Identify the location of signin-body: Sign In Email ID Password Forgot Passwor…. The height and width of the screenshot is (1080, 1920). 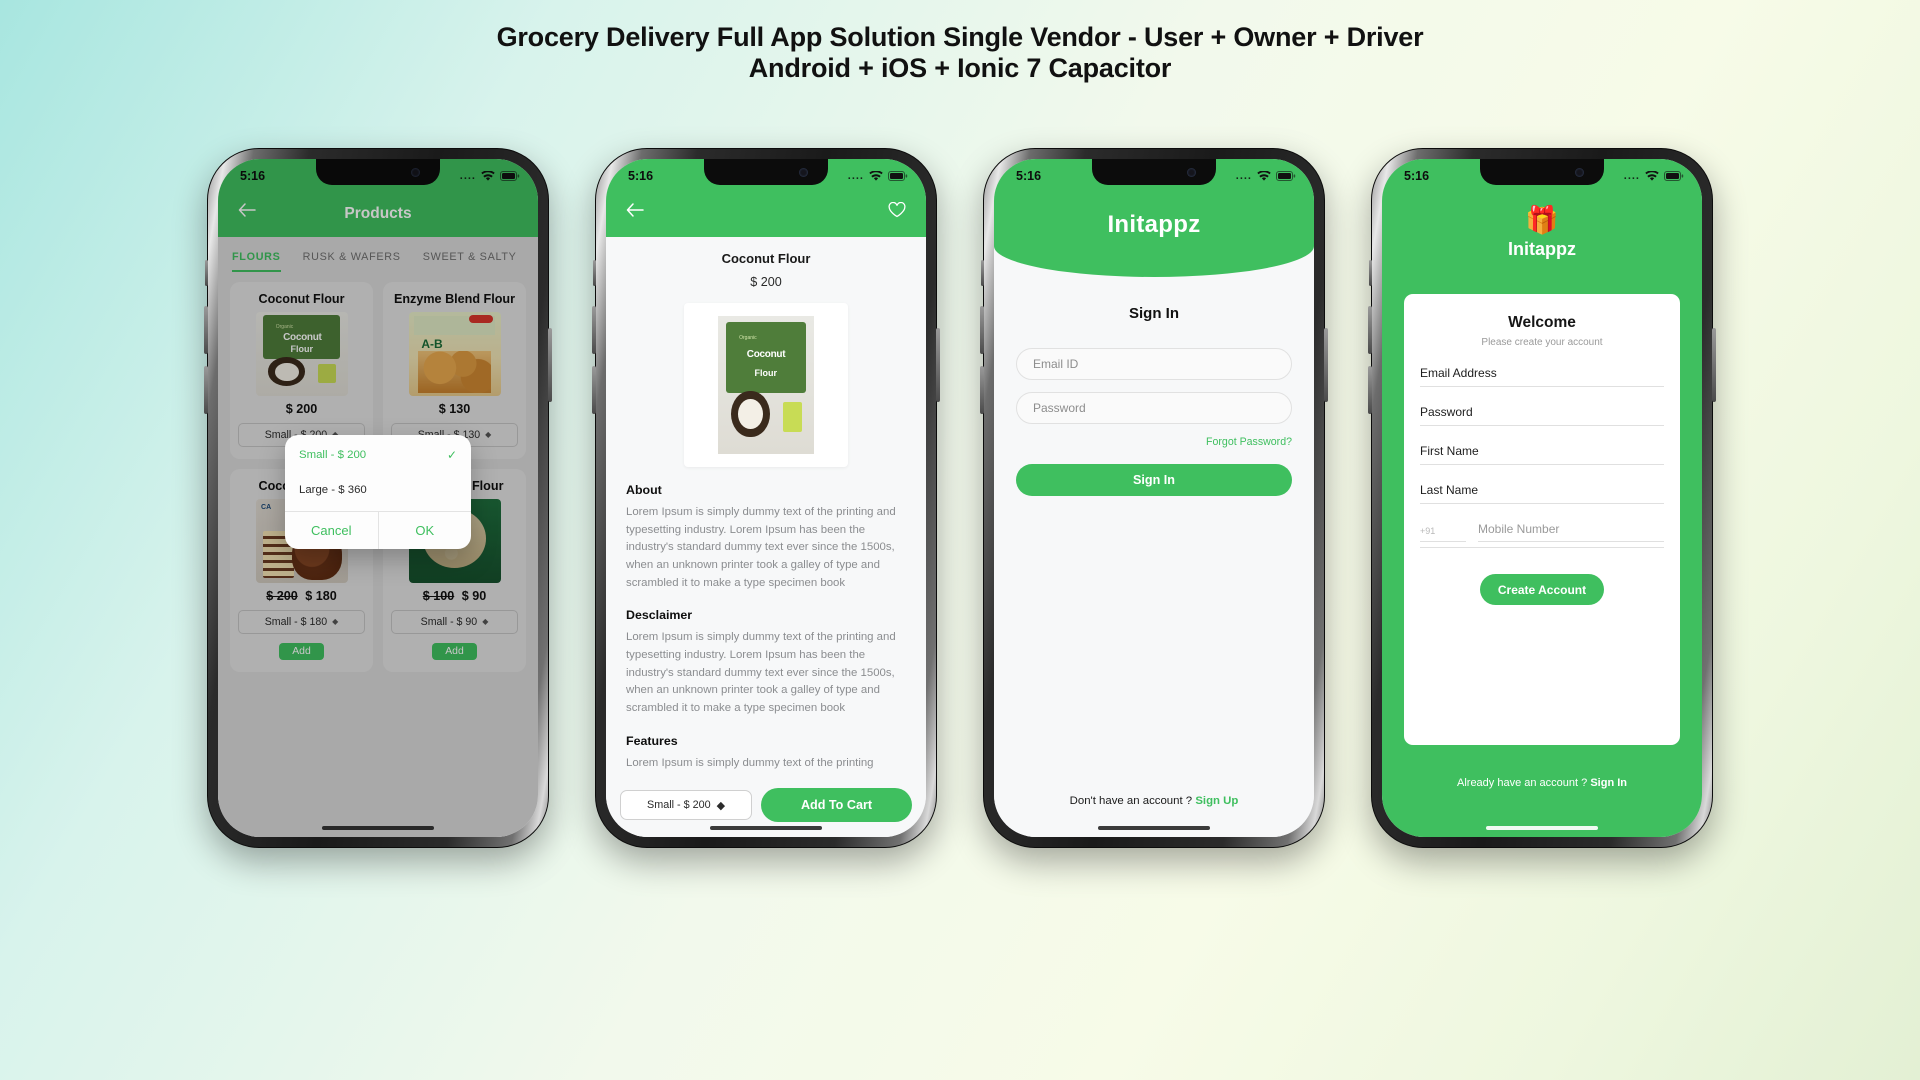
(1154, 557).